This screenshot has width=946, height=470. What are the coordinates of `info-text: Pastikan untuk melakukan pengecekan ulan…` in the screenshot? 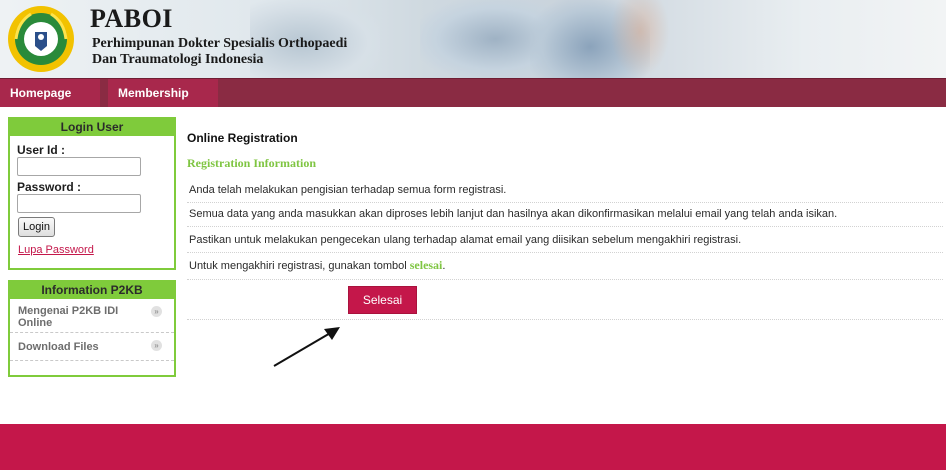 It's located at (465, 240).